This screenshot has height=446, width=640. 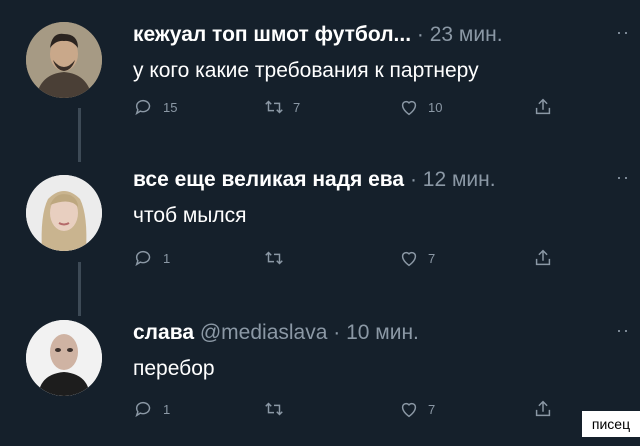 I want to click on like-button: 10, so click(x=420, y=107).